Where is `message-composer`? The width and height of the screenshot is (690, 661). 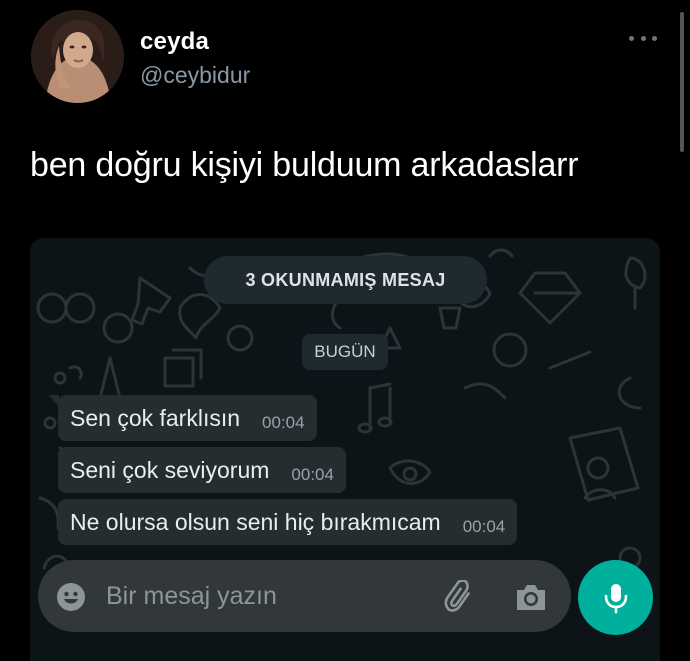 message-composer is located at coordinates (304, 596).